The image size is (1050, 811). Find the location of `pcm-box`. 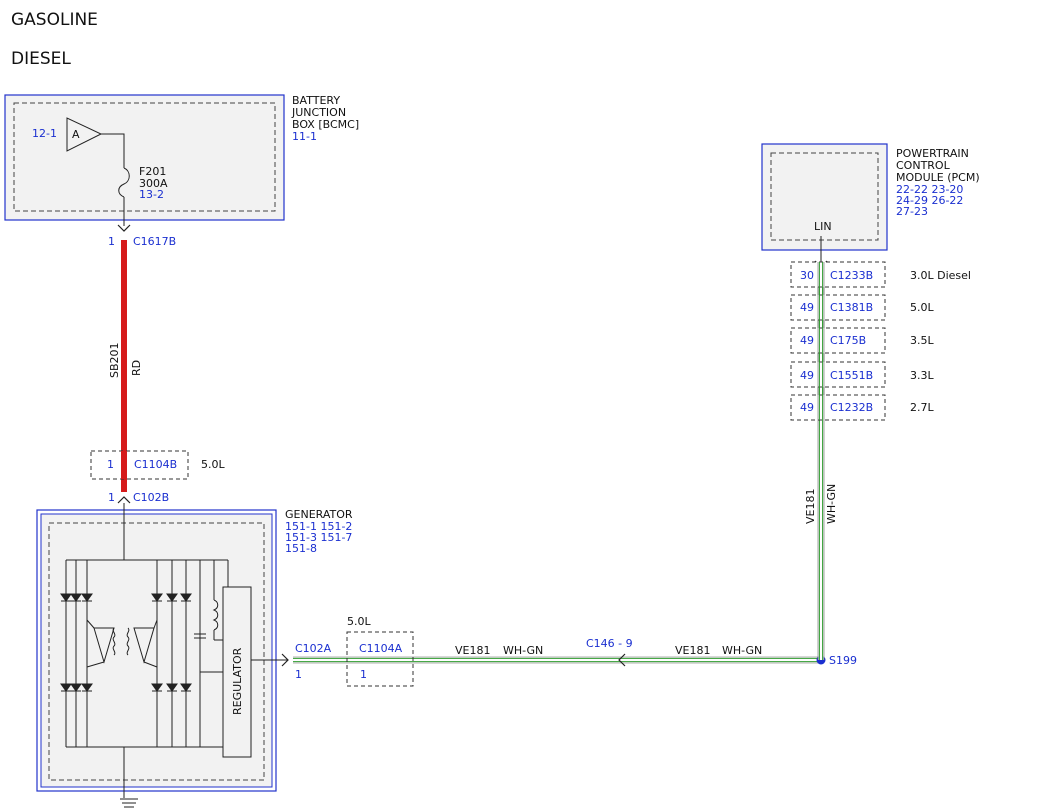

pcm-box is located at coordinates (824, 197).